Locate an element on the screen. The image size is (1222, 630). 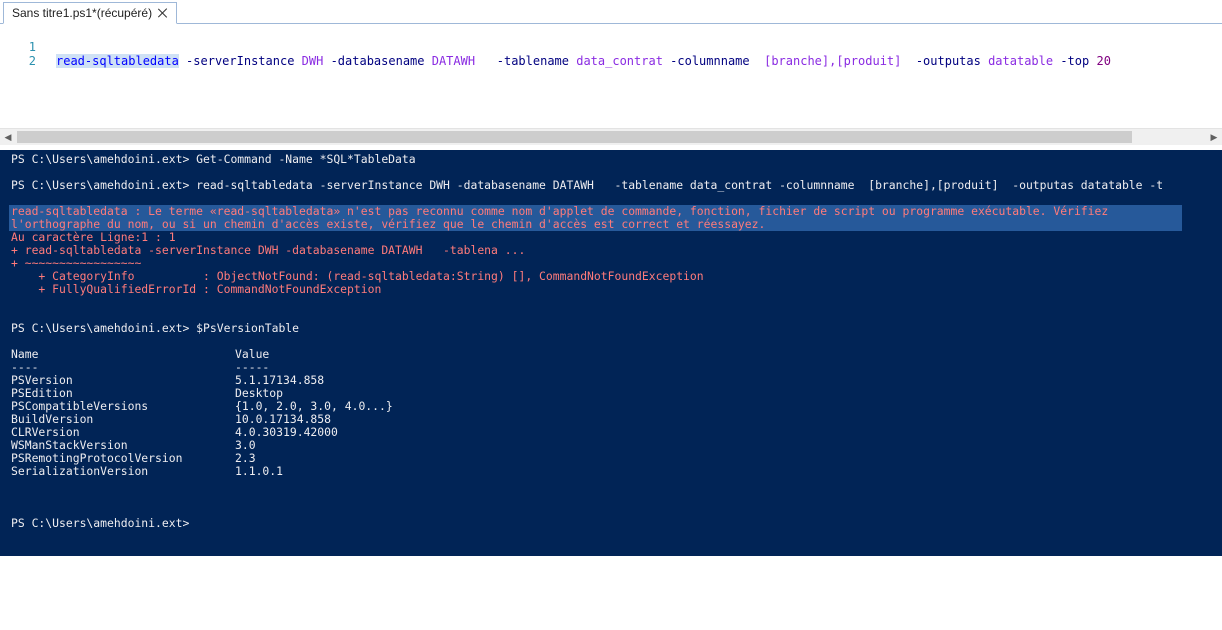
tab-script: Sans titre1.ps1*(récupéré) is located at coordinates (90, 13).